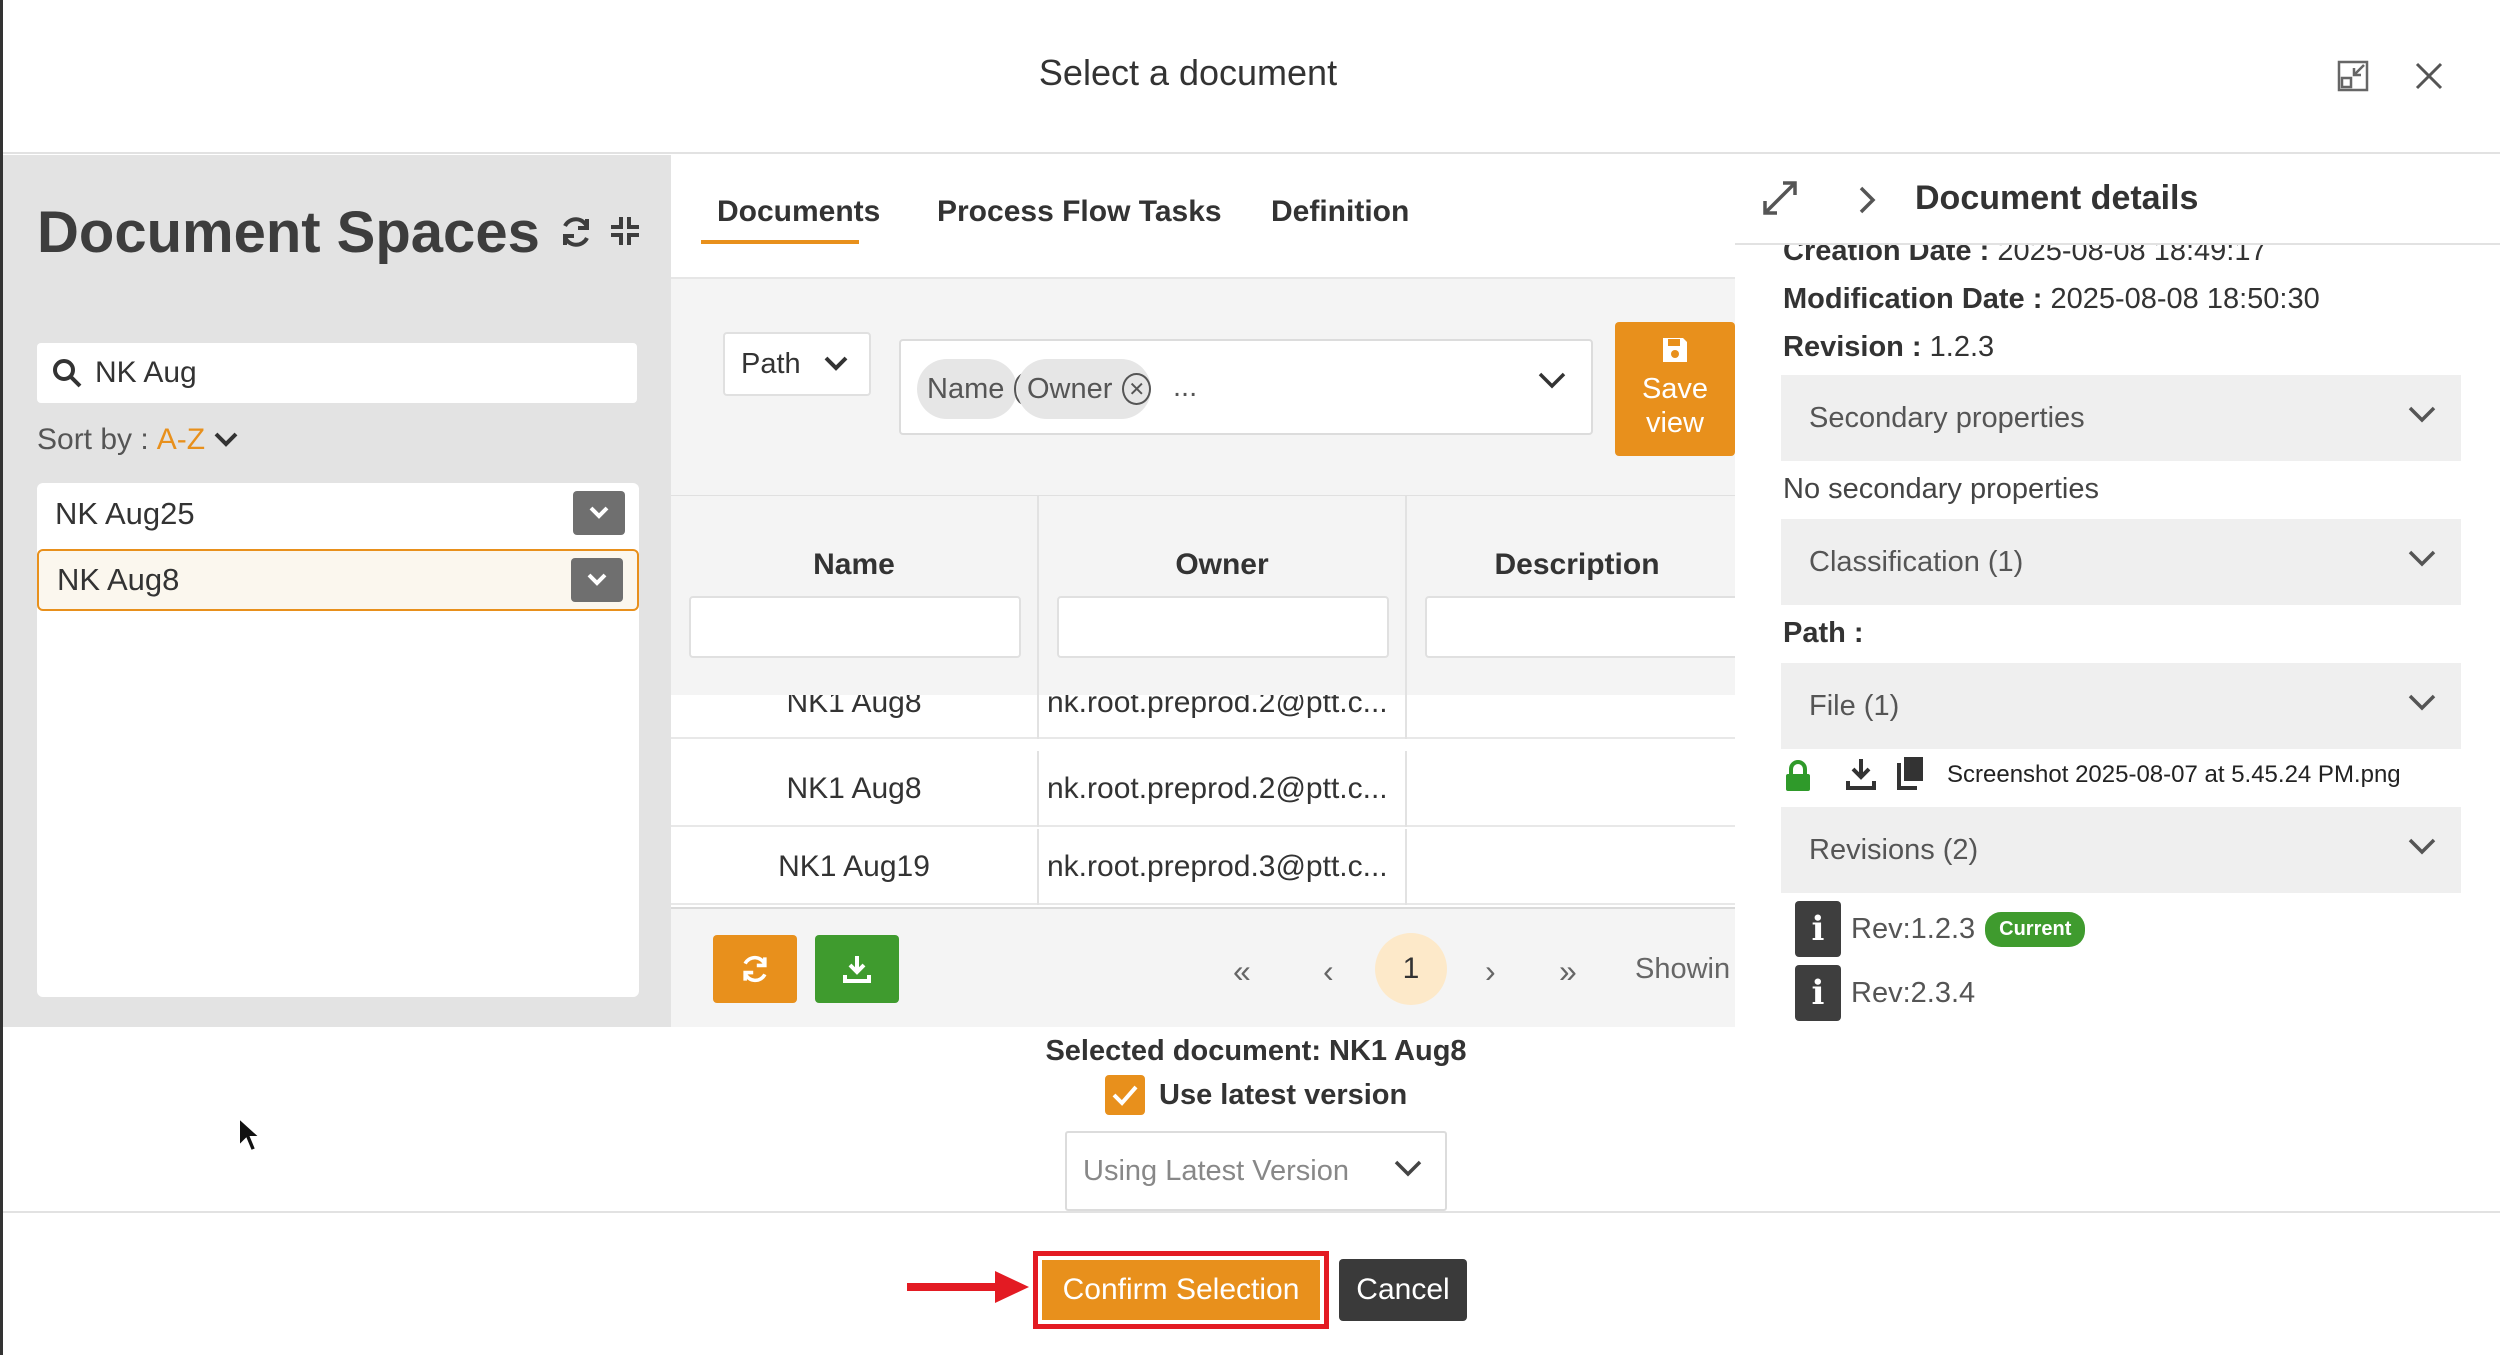 The width and height of the screenshot is (2500, 1355). I want to click on cell-description, so click(1571, 867).